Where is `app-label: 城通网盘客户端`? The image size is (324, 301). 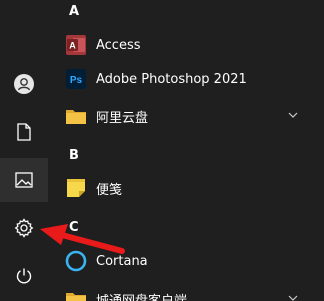 app-label: 城通网盘客户端 is located at coordinates (142, 297).